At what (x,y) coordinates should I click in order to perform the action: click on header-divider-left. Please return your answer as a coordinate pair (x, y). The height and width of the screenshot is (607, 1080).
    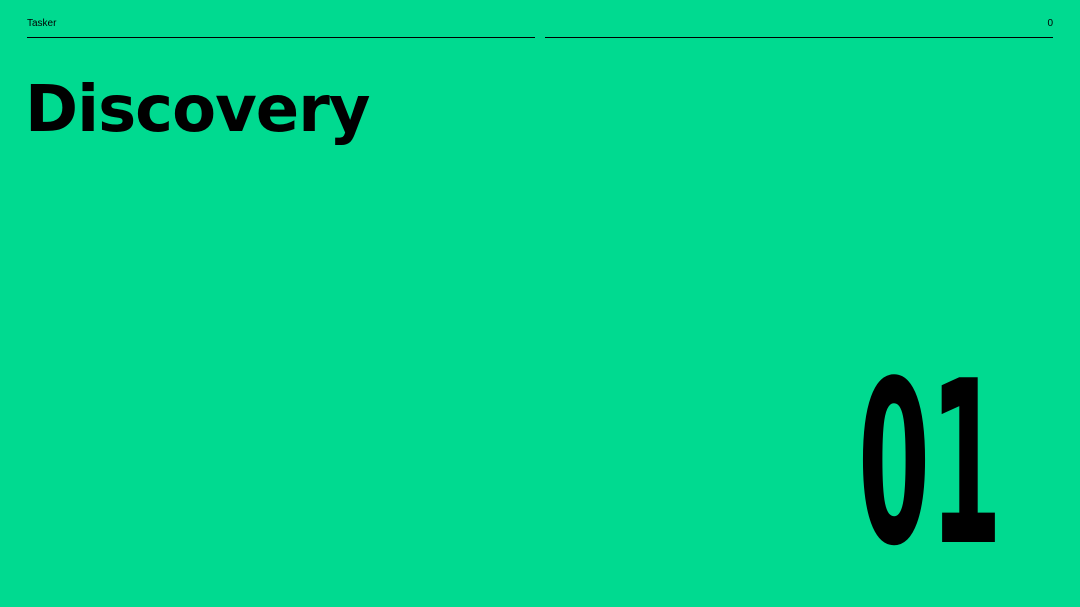
    Looking at the image, I should click on (281, 37).